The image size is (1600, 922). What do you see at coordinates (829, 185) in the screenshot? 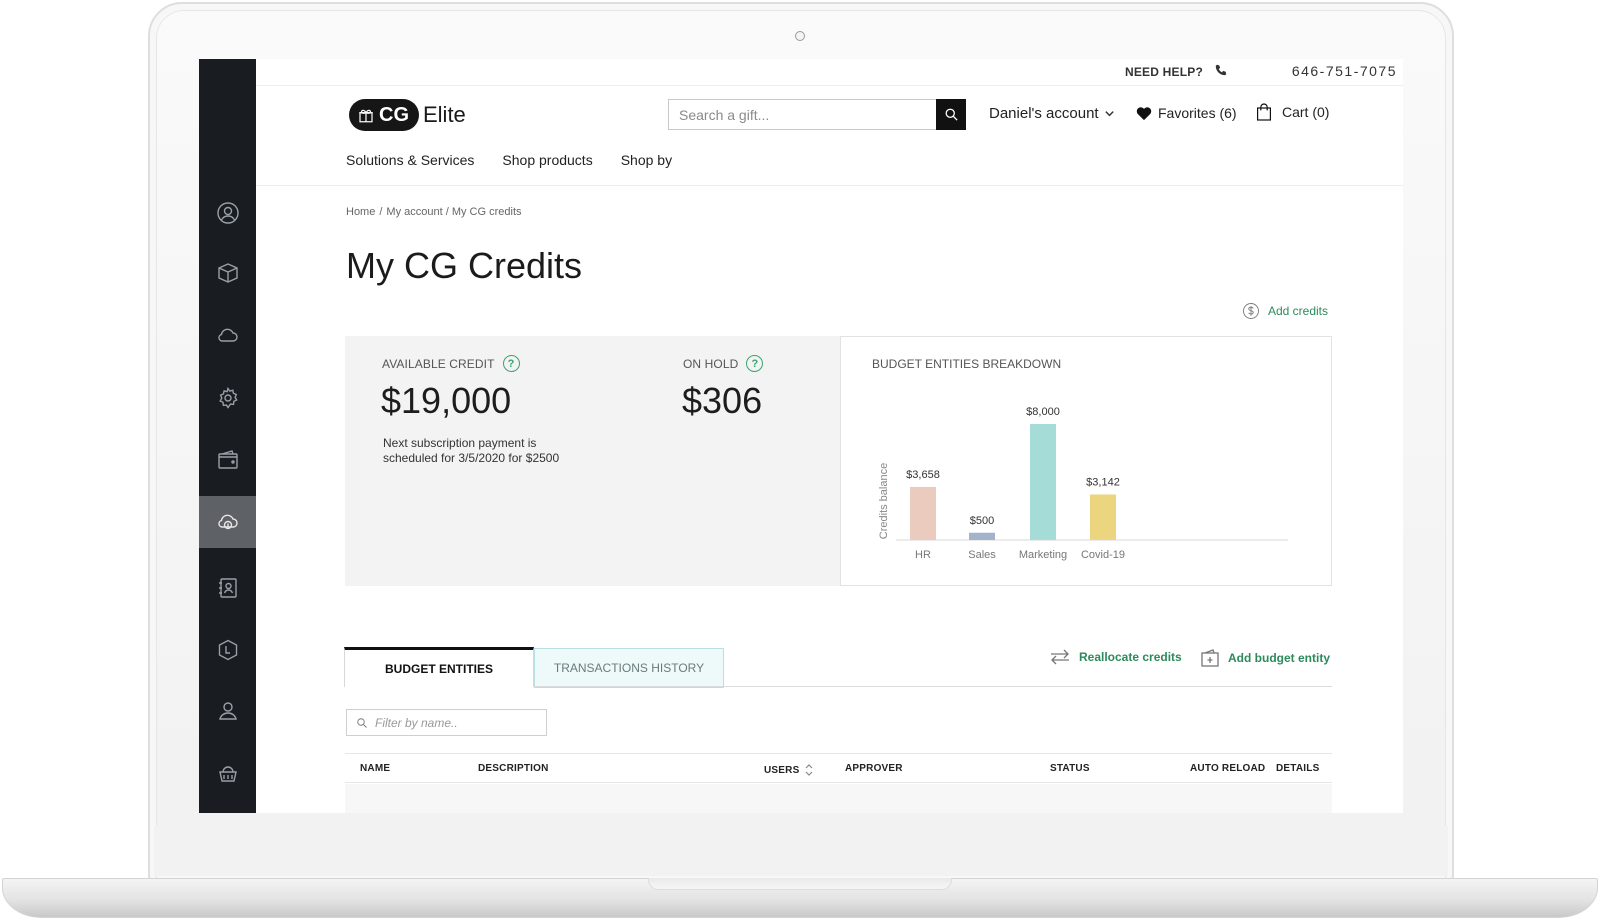
I see `header-divider` at bounding box center [829, 185].